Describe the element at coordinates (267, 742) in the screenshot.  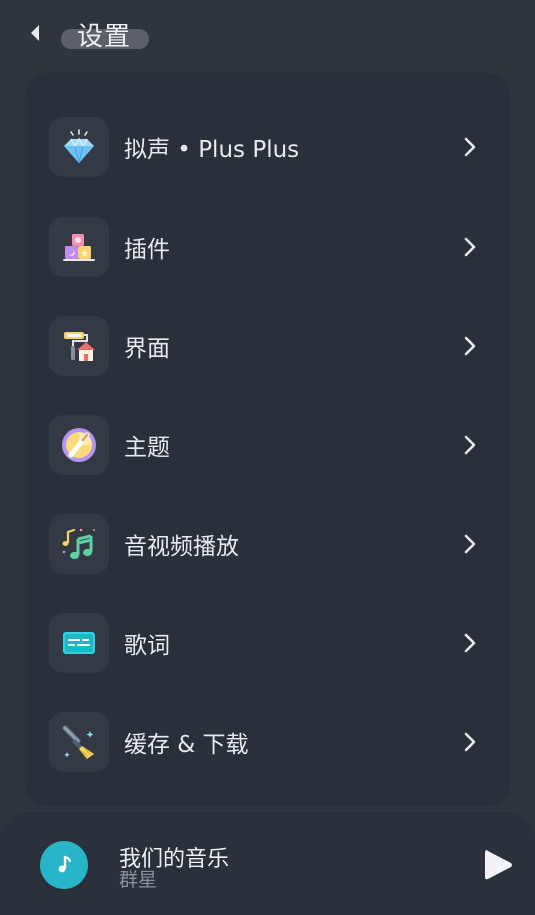
I see `settings-item-cache-download: 缓存 & 下载` at that location.